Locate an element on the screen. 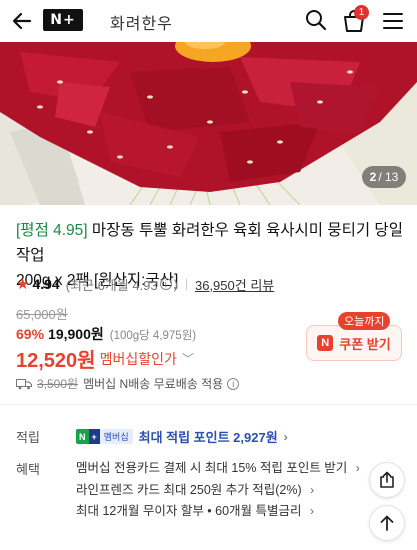 Image resolution: width=417 pixels, height=550 pixels. shipping-text: 멤버십 N배송 무료배송 적용 is located at coordinates (153, 384).